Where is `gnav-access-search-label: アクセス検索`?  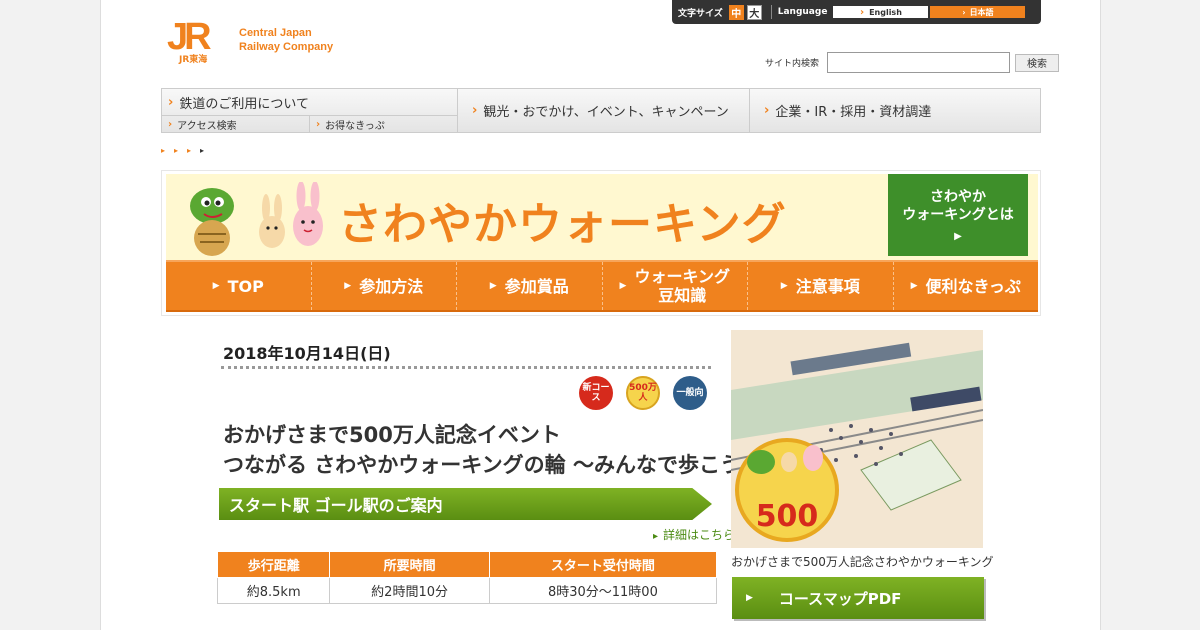 gnav-access-search-label: アクセス検索 is located at coordinates (207, 126).